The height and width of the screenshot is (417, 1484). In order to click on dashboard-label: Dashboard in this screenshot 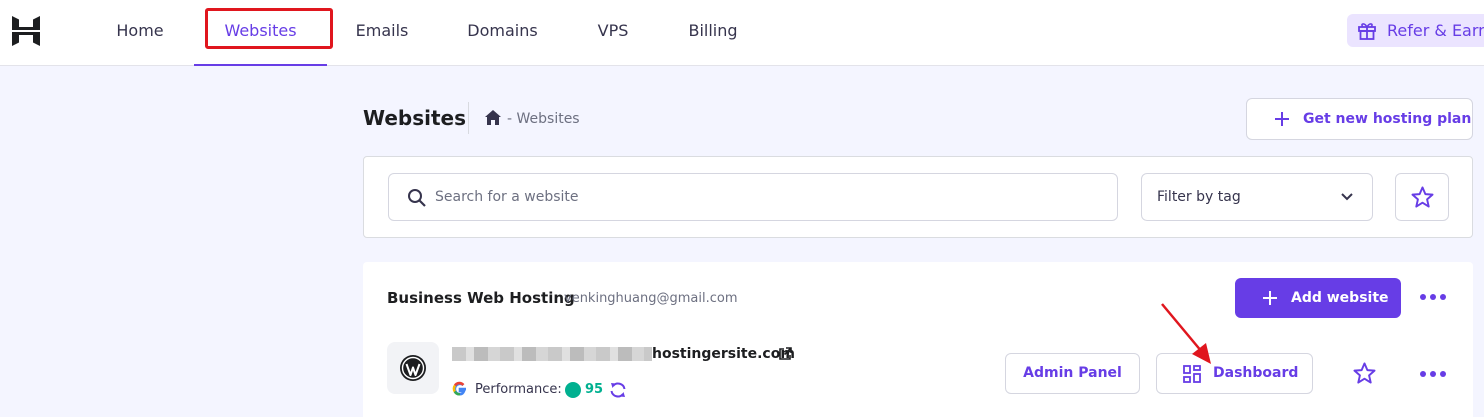, I will do `click(1256, 373)`.